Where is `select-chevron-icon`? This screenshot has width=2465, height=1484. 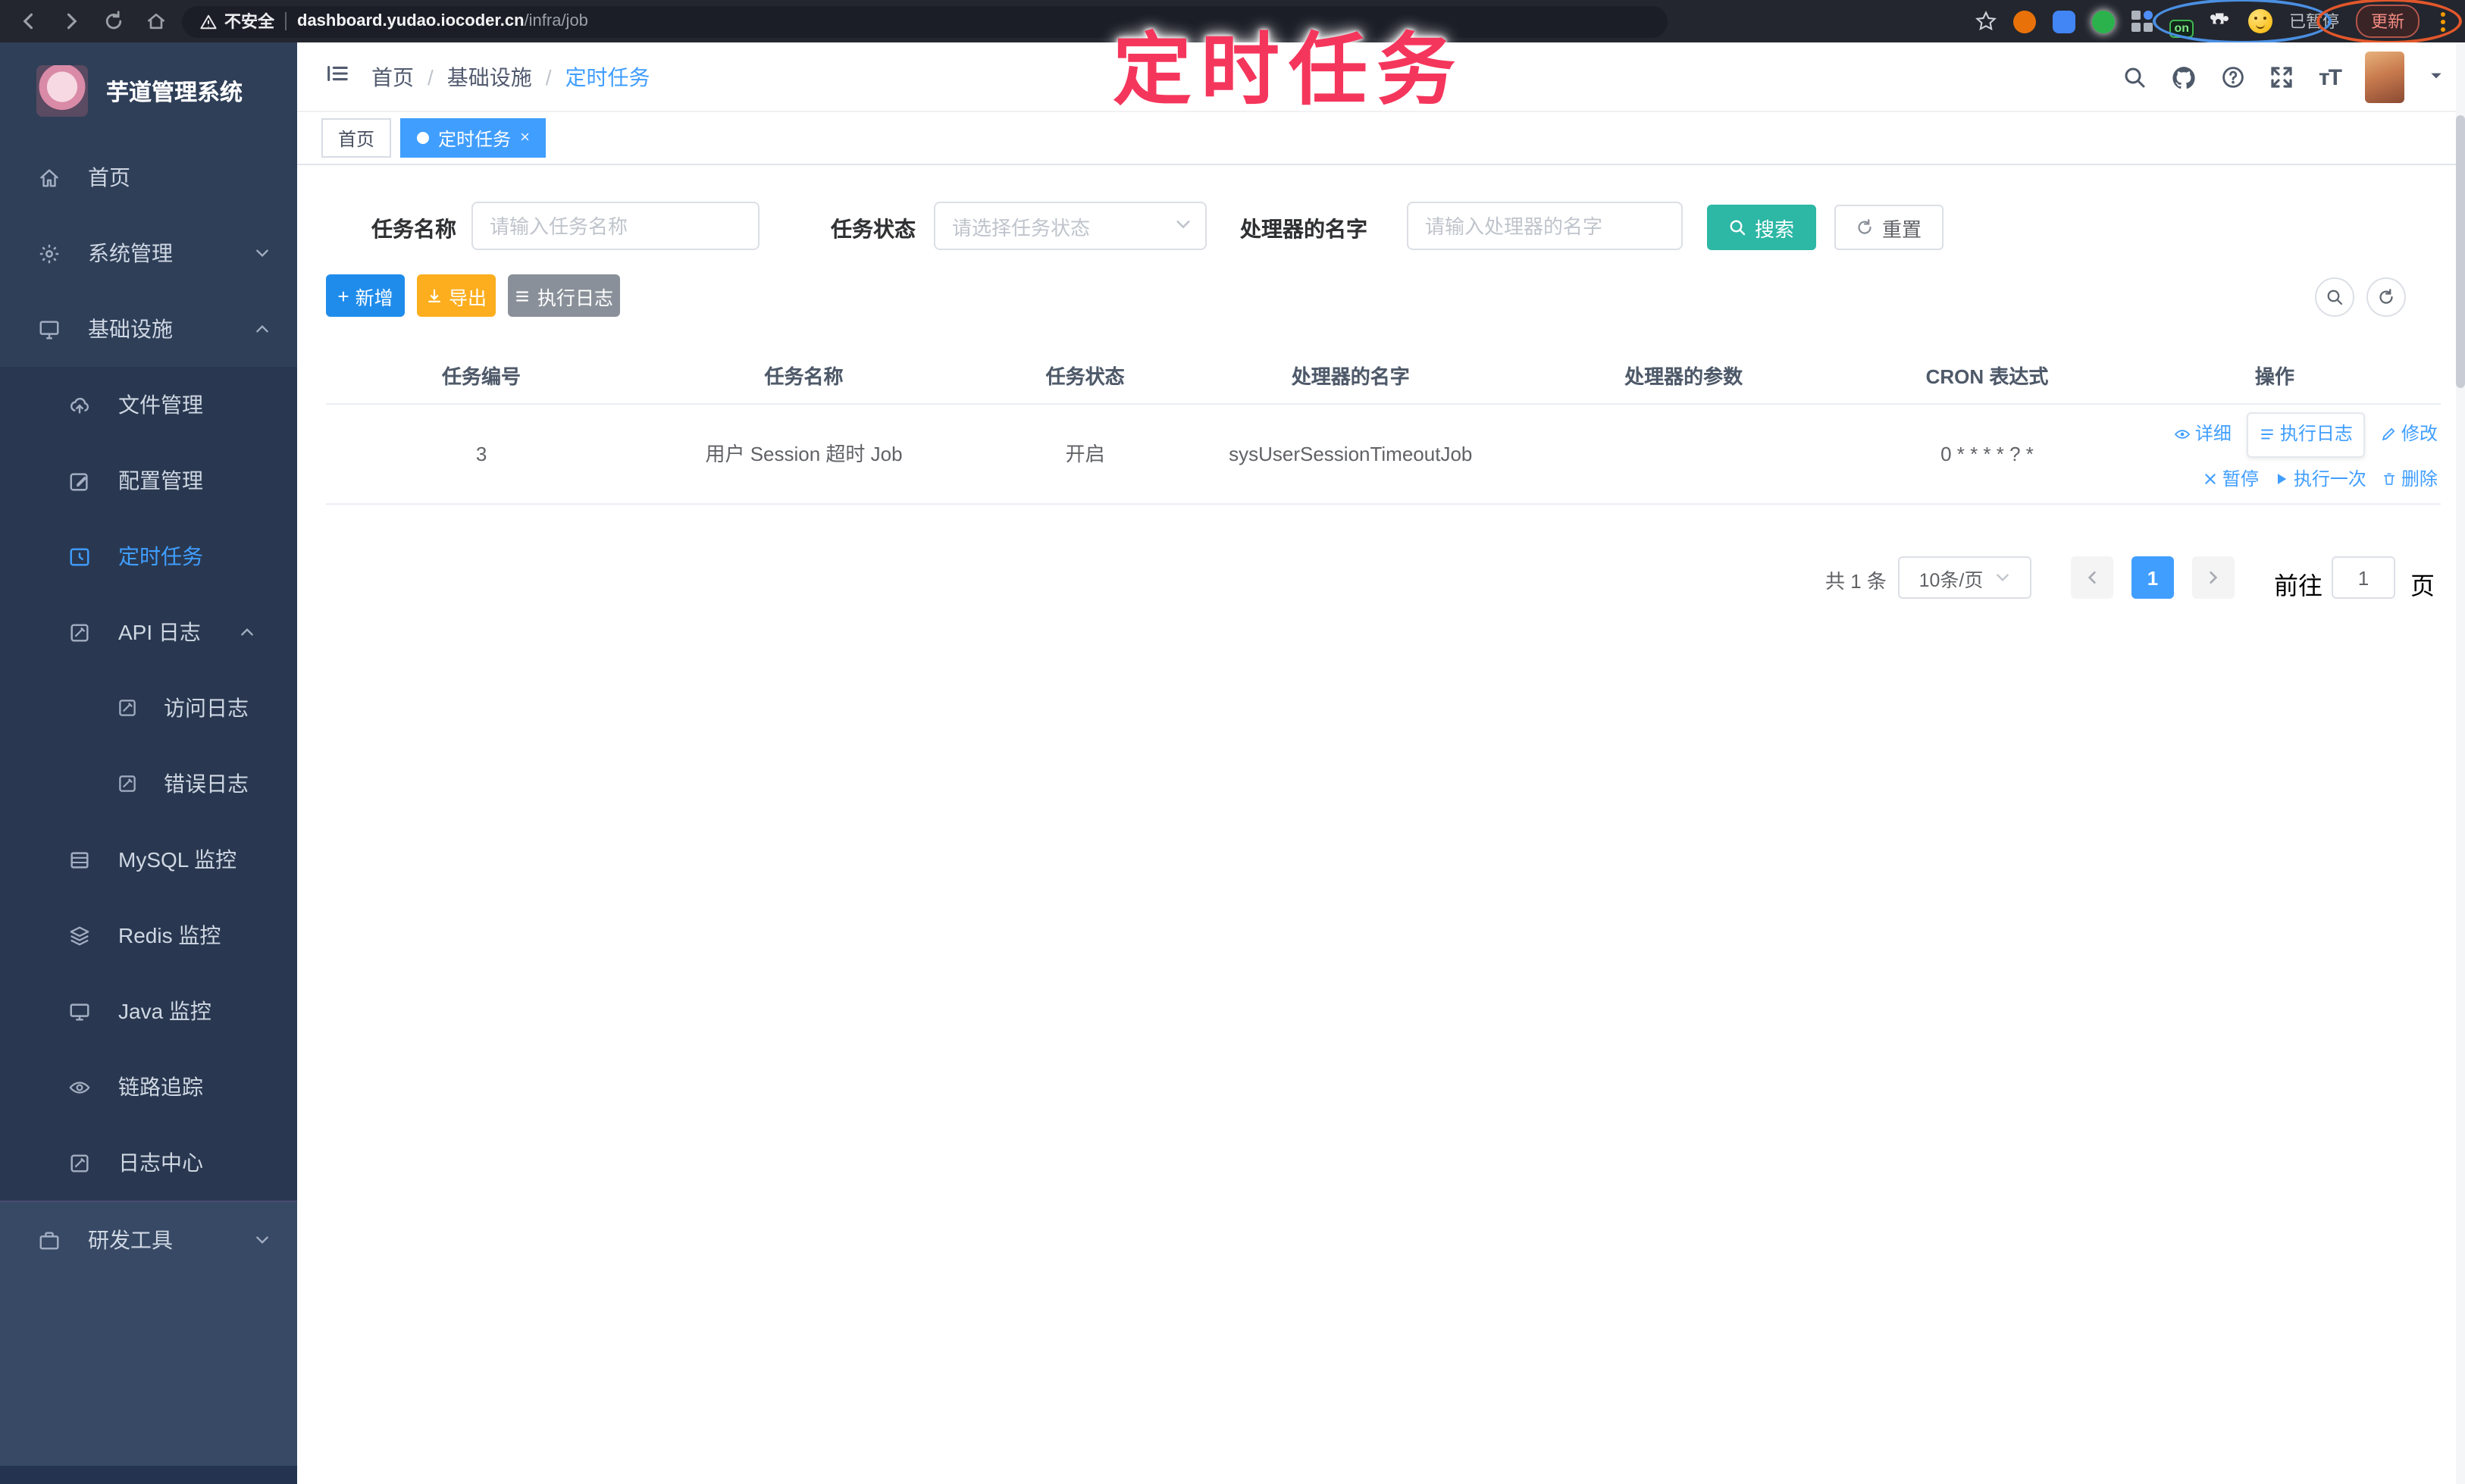
select-chevron-icon is located at coordinates (1183, 225).